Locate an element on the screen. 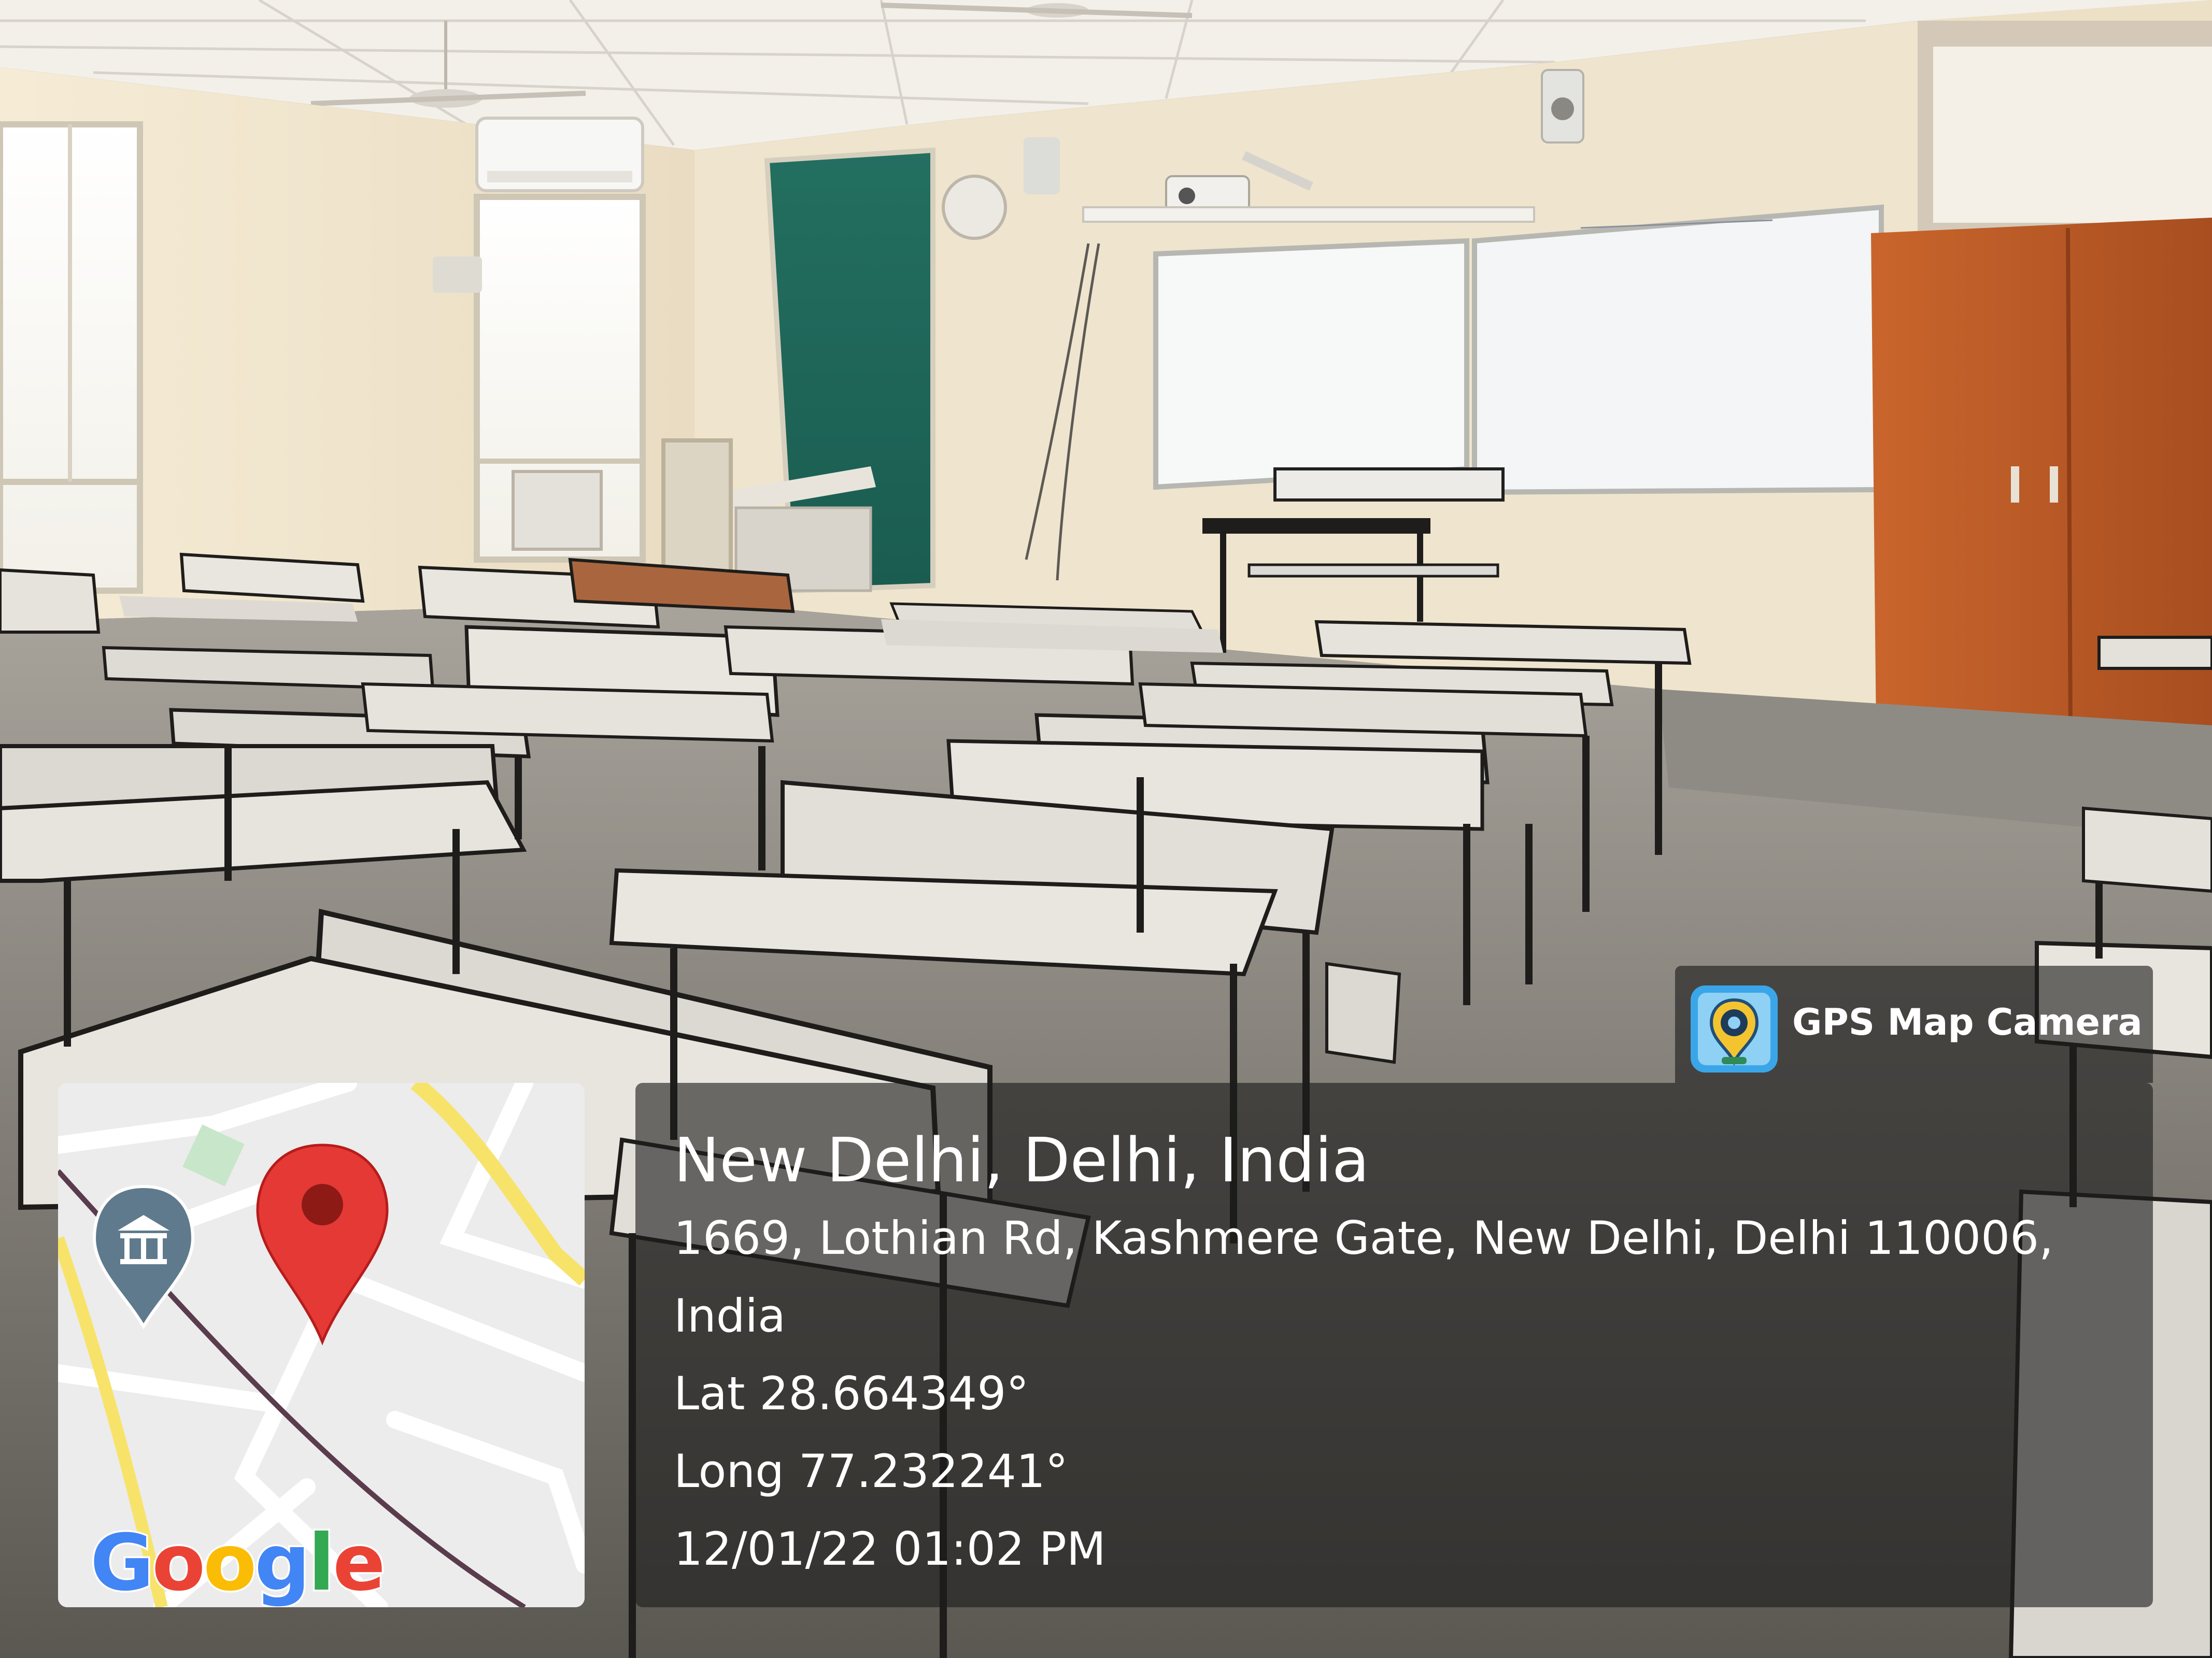 This screenshot has width=2212, height=1658. gps-map-camera-icon is located at coordinates (1734, 1029).